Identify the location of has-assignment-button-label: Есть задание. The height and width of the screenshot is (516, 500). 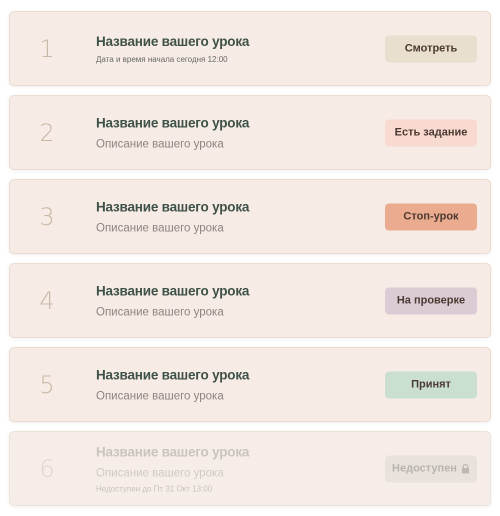
(431, 132).